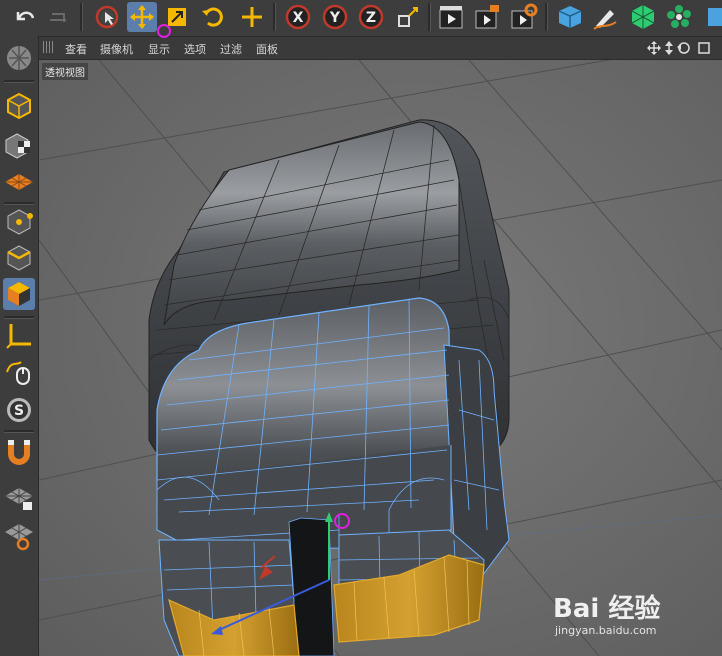 The width and height of the screenshot is (722, 656). I want to click on points-mode-button, so click(19, 222).